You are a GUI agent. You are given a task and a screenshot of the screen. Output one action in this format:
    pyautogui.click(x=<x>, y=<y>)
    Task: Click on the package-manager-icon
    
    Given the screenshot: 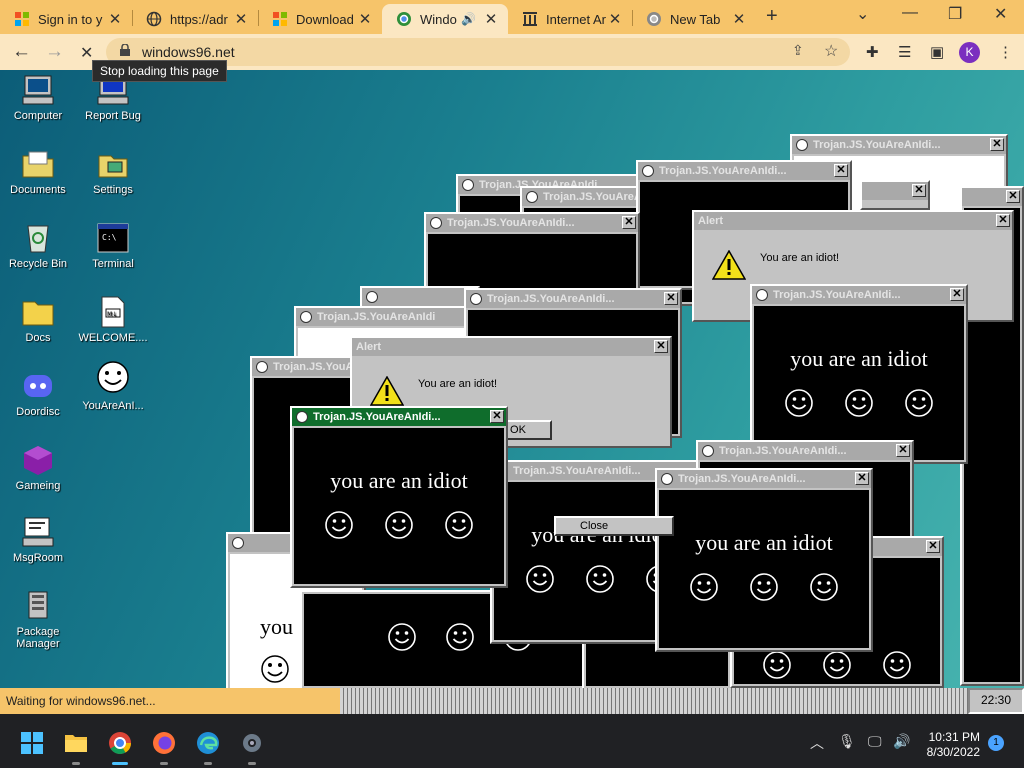 What is the action you would take?
    pyautogui.click(x=38, y=606)
    